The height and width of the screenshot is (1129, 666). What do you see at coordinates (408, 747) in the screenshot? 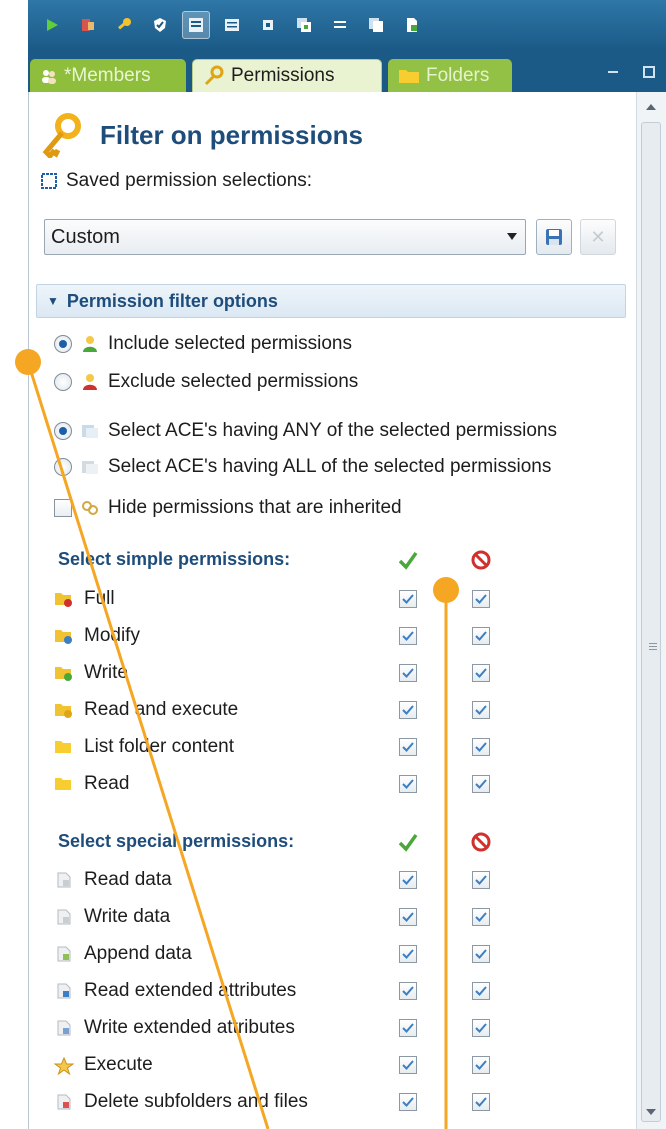
I see `allow-checkbox-list-folder-content` at bounding box center [408, 747].